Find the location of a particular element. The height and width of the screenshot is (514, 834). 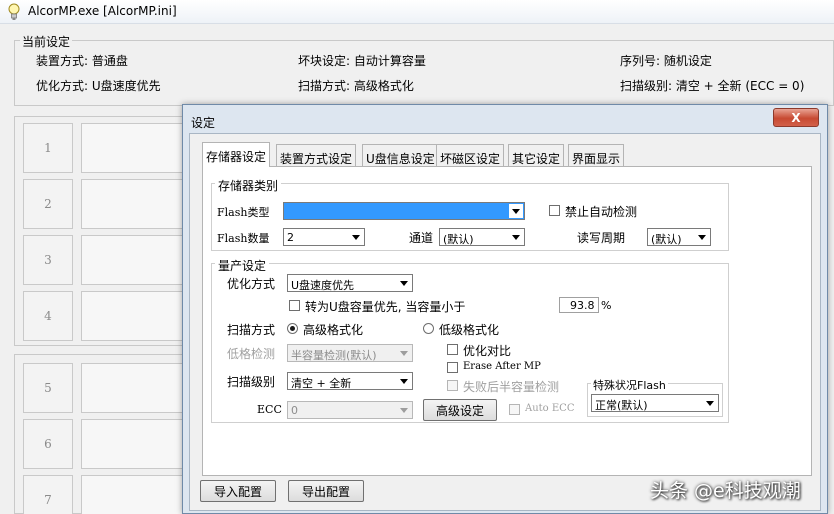

export-config-button: 导出配置 is located at coordinates (326, 491).